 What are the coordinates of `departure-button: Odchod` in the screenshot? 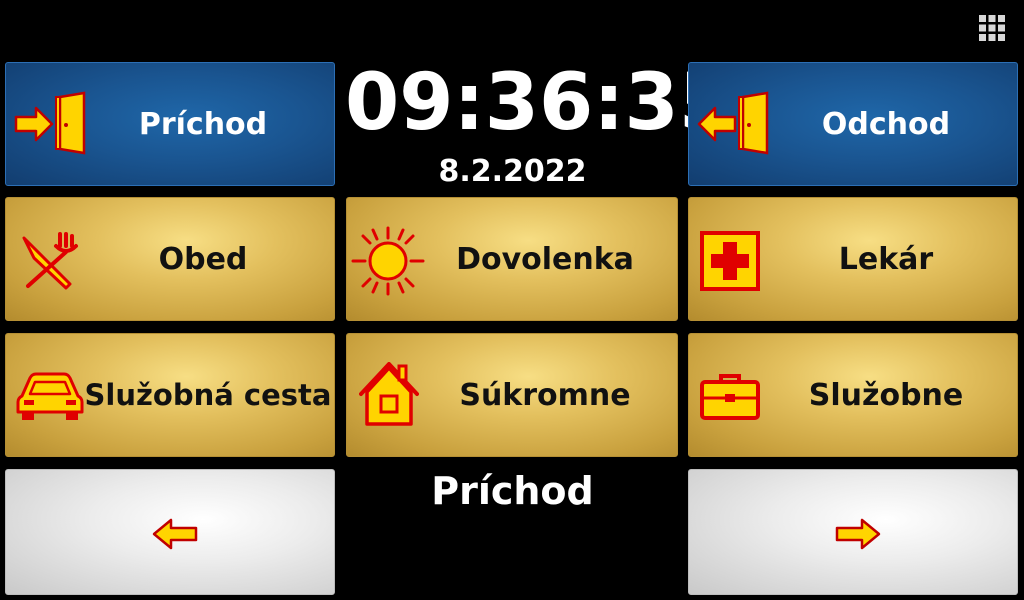 It's located at (853, 124).